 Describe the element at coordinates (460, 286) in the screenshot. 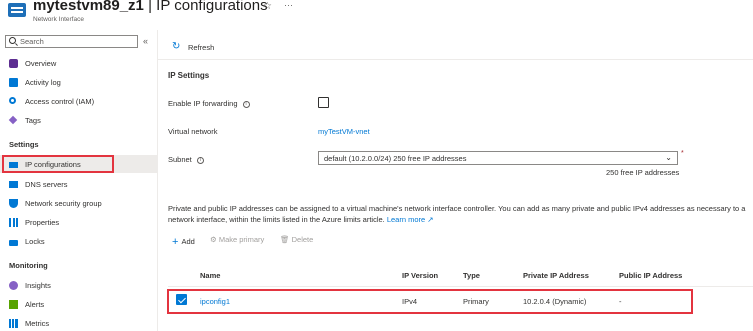

I see `table-header-divider` at that location.